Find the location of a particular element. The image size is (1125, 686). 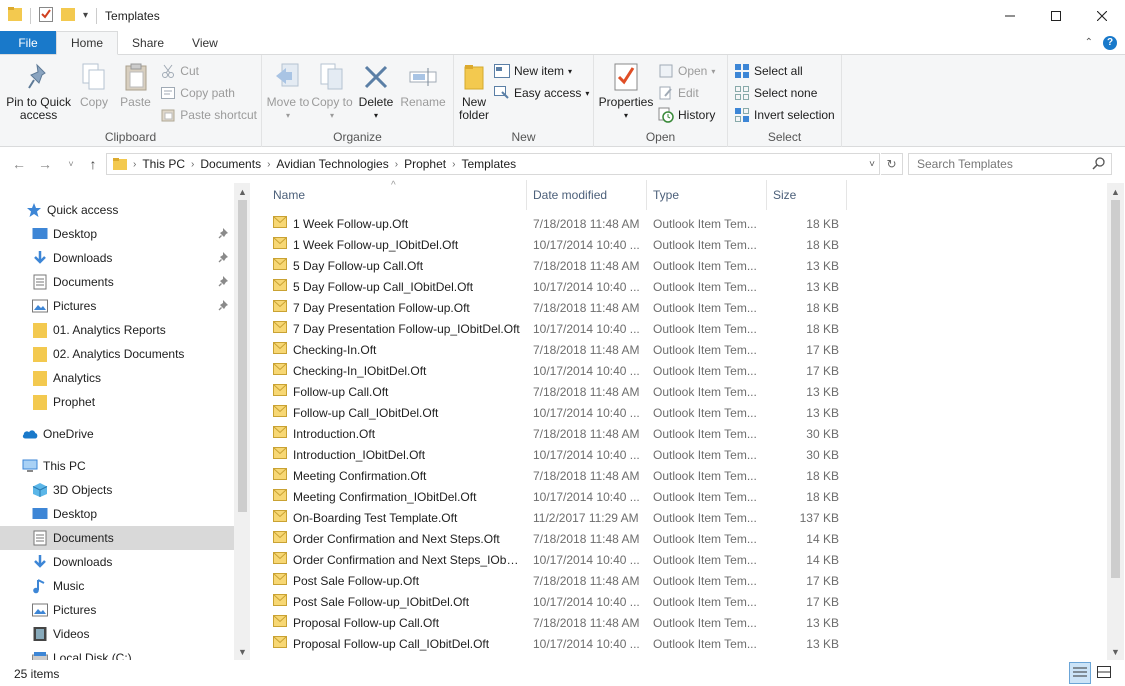

nav-pane-scrollbar: ▲ ▼ is located at coordinates (242, 421).